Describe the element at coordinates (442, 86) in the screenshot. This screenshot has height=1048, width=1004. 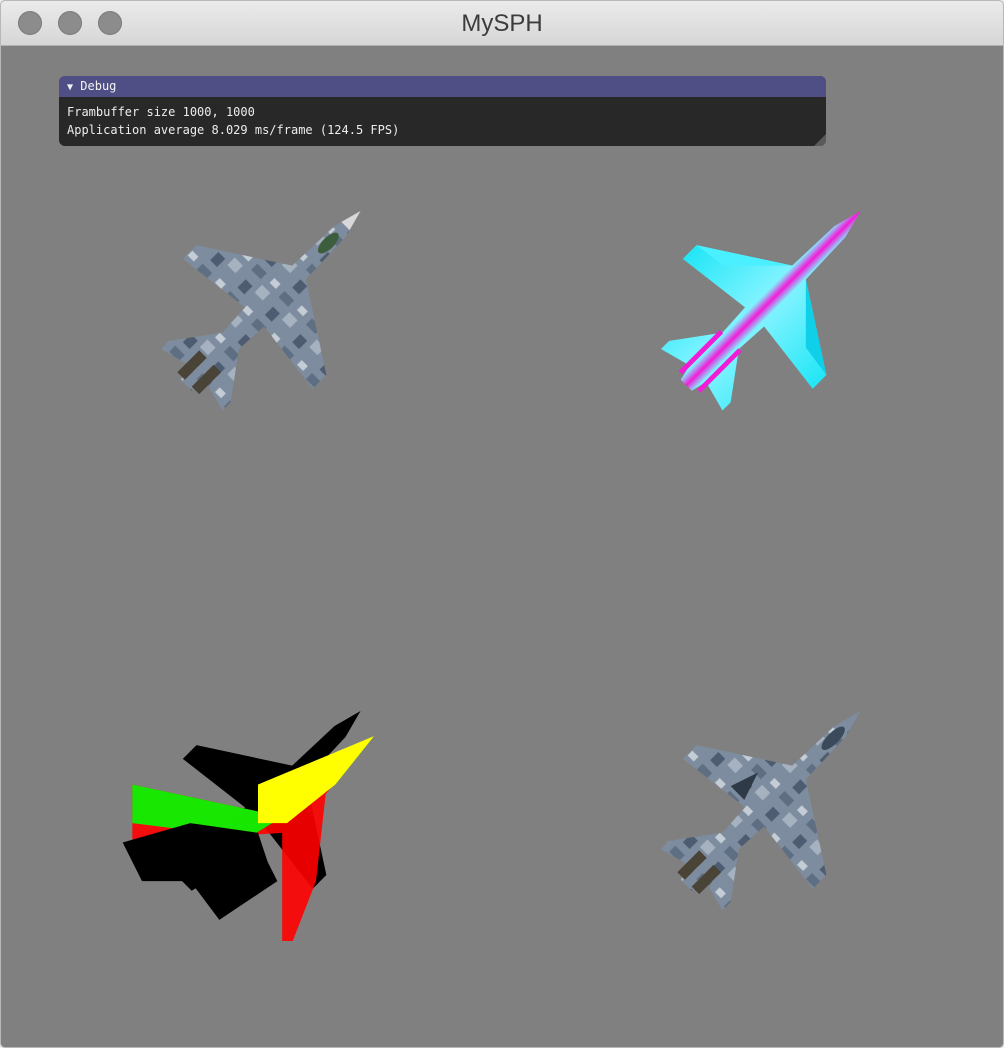
I see `debug-panel-header: ▼ Debug` at that location.